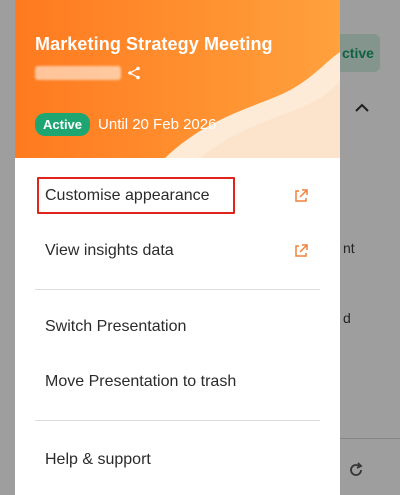  I want to click on menu-item-move-to-trash: Move Presentation to trash, so click(177, 382).